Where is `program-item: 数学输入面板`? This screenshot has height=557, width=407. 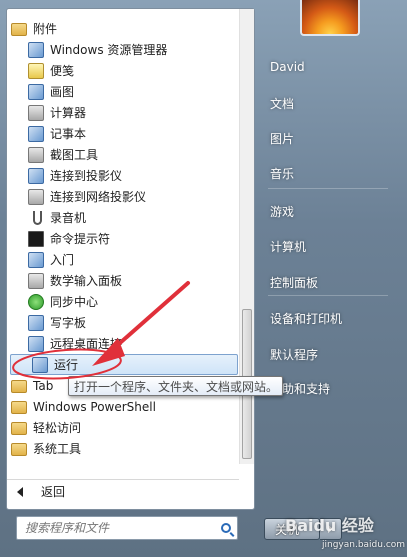 program-item: 数学输入面板 is located at coordinates (123, 280).